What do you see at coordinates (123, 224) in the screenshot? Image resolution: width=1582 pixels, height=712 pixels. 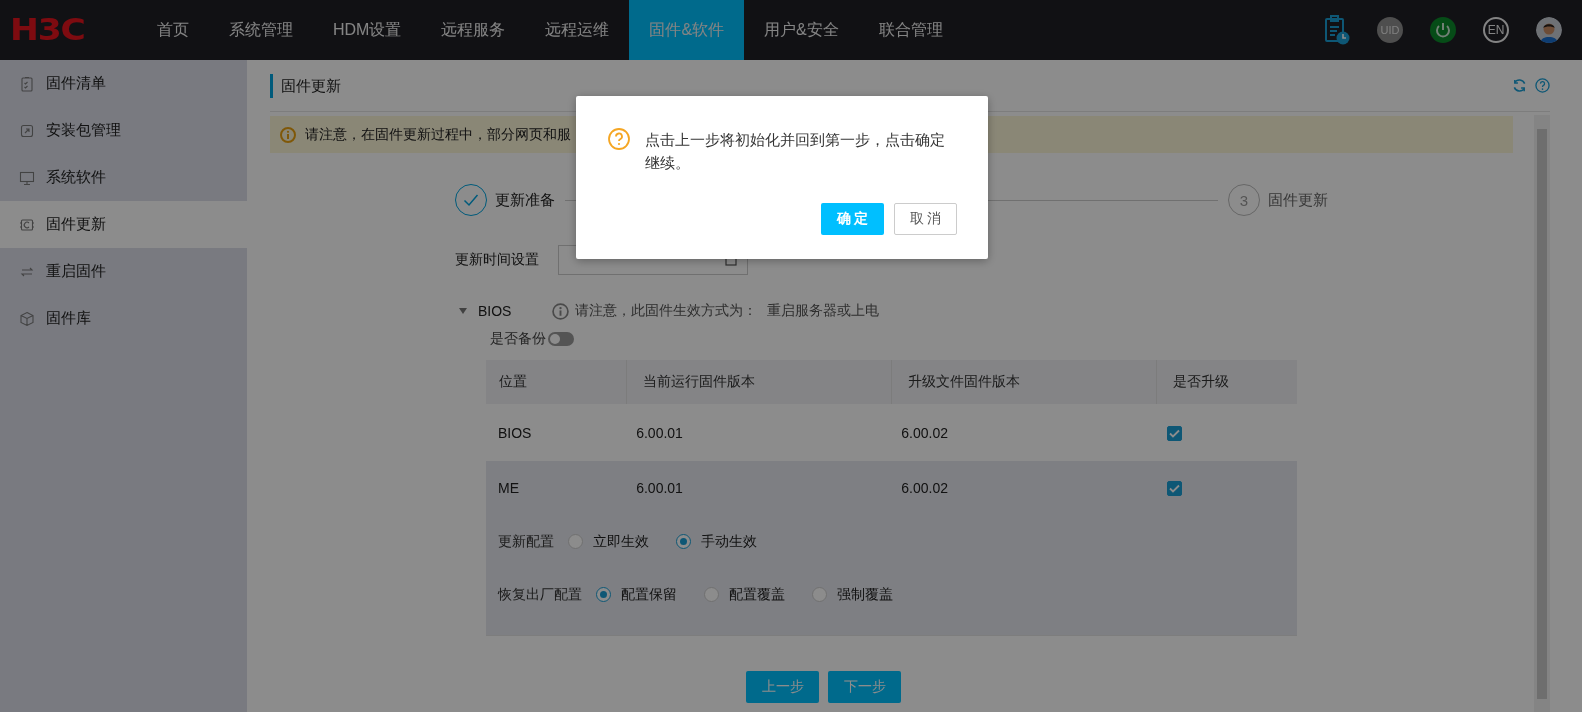 I see `sidebar-item: 固件更新` at bounding box center [123, 224].